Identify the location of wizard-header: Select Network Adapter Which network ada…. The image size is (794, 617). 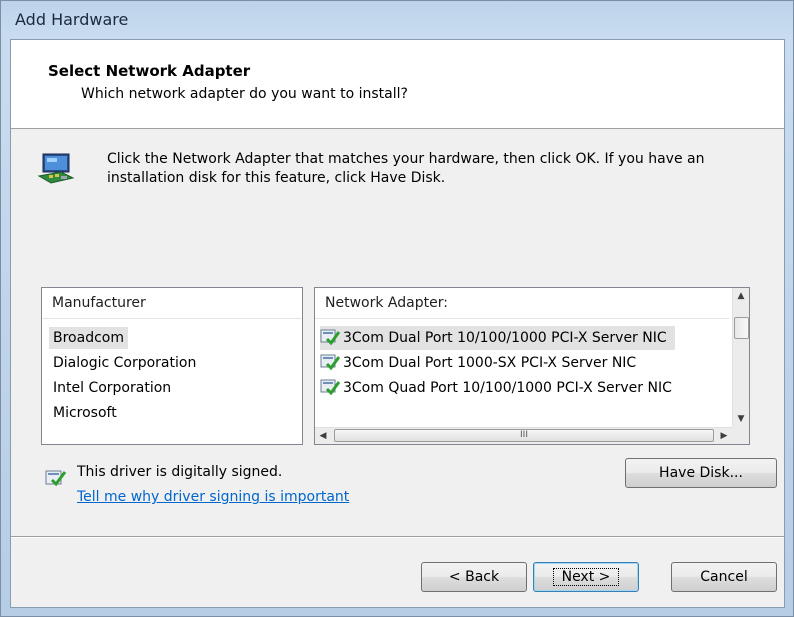
(397, 84).